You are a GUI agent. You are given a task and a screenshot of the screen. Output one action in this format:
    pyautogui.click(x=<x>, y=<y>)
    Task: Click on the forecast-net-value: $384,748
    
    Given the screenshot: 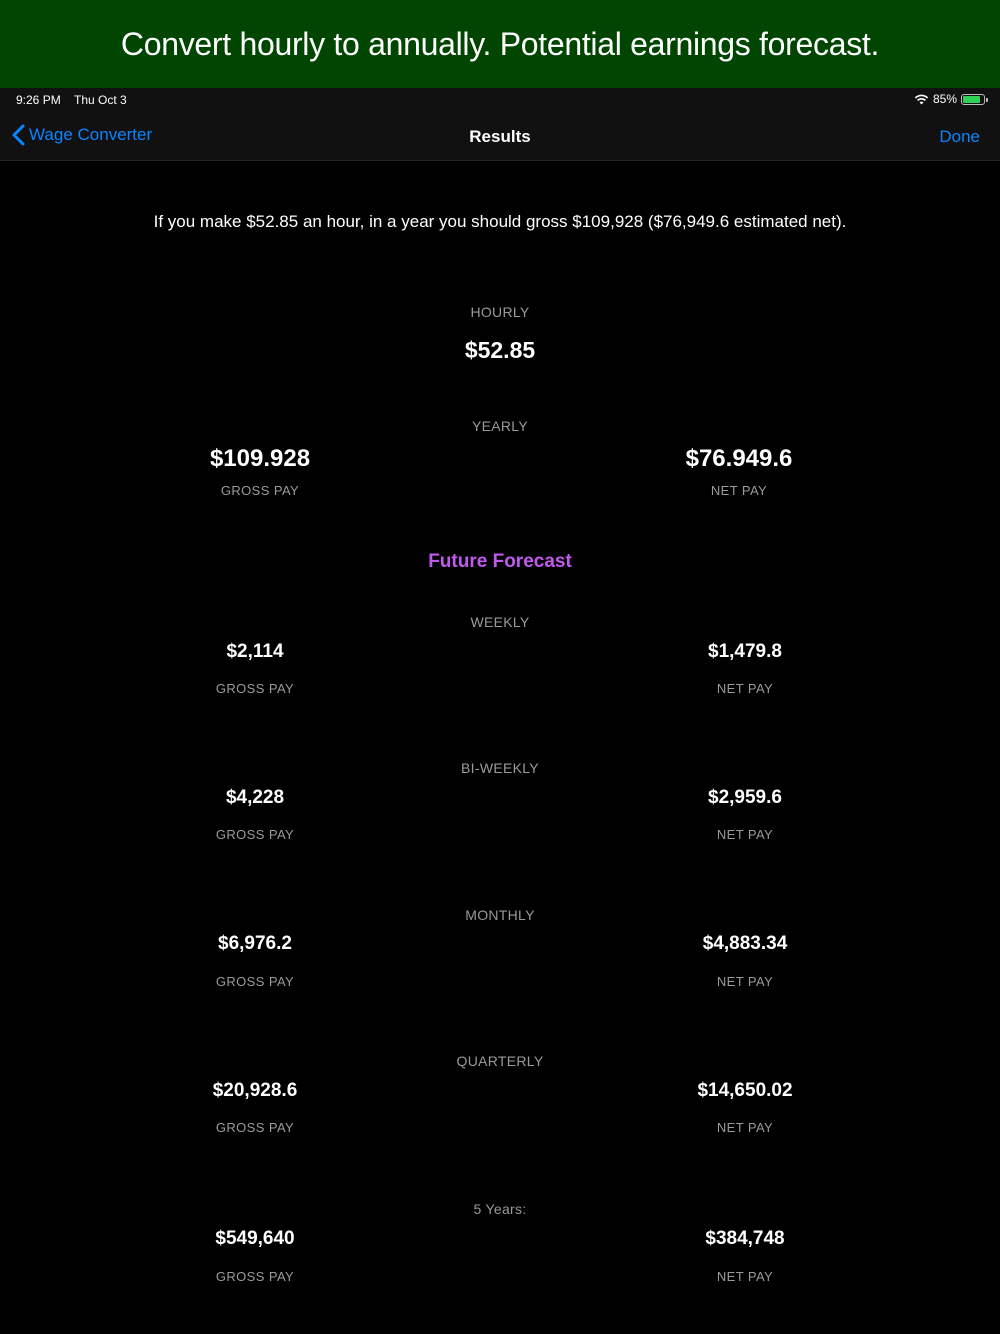 What is the action you would take?
    pyautogui.click(x=745, y=1238)
    